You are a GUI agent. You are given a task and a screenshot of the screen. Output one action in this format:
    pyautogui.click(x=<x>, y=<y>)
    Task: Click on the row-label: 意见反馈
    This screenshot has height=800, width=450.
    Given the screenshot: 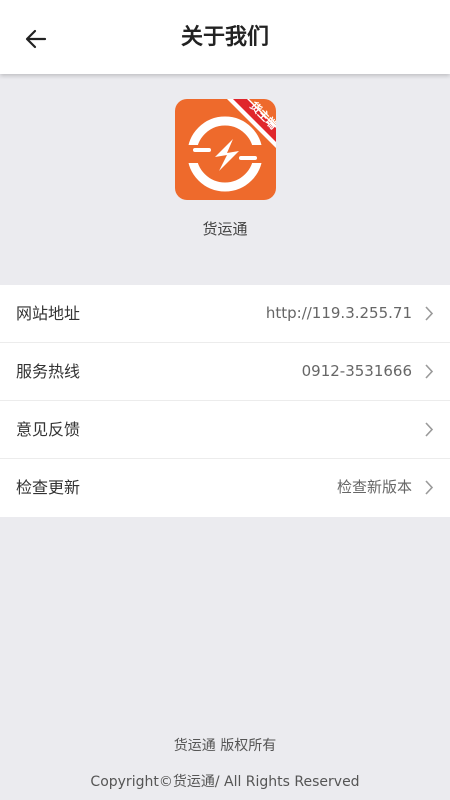 What is the action you would take?
    pyautogui.click(x=48, y=429)
    